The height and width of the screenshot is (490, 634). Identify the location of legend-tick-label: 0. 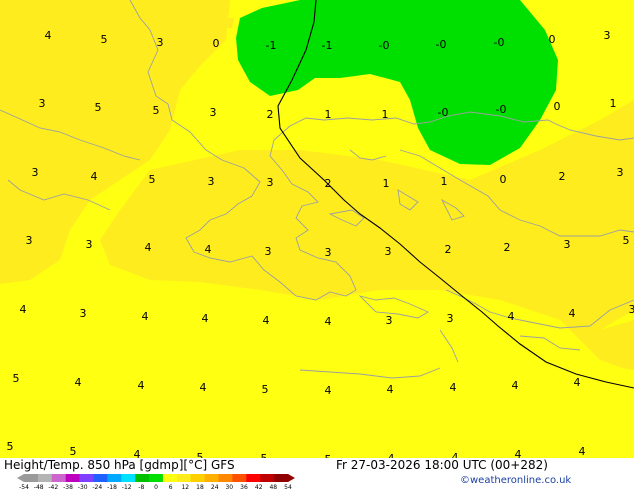
(156, 487).